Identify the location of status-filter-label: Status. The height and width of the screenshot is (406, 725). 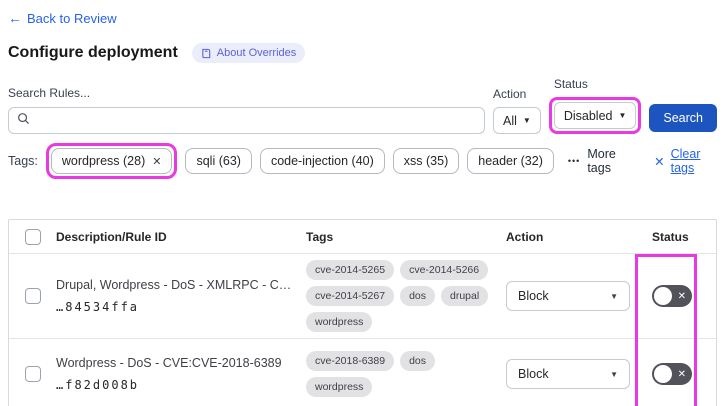
(570, 84).